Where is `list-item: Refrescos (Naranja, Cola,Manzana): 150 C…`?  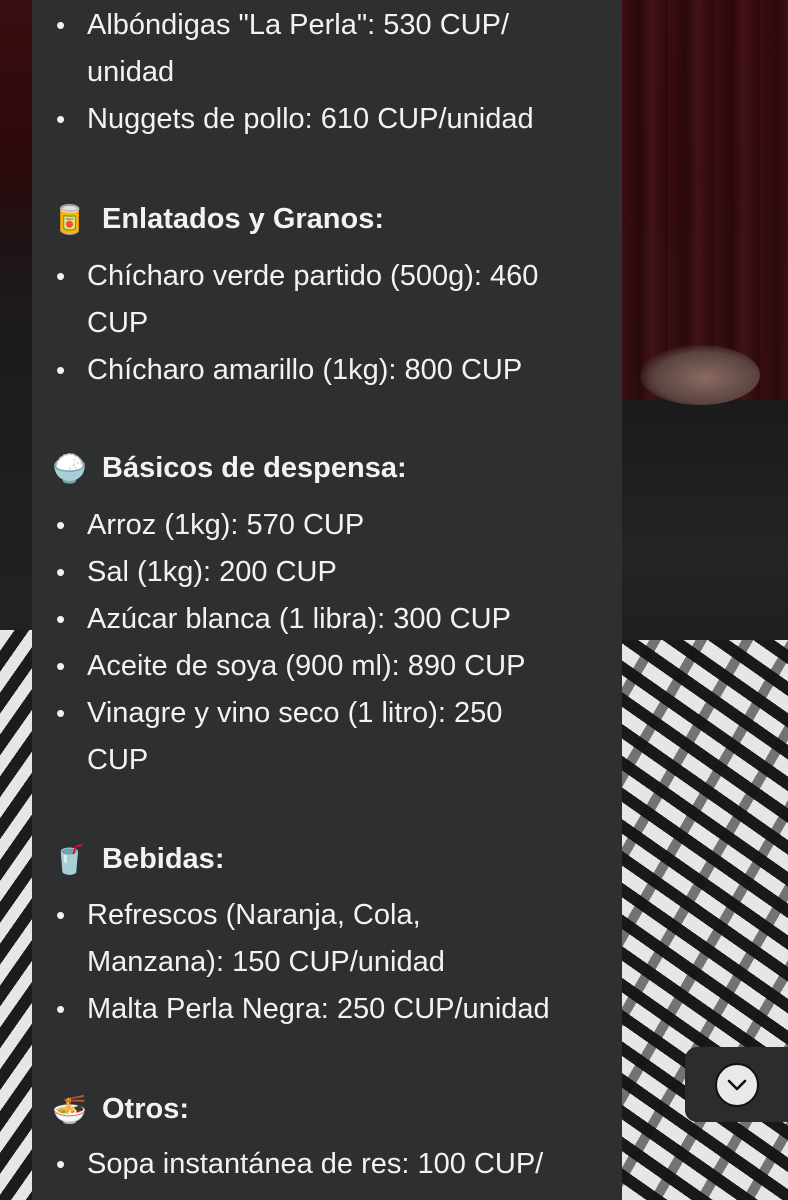
list-item: Refrescos (Naranja, Cola,Manzana): 150 C… is located at coordinates (327, 939).